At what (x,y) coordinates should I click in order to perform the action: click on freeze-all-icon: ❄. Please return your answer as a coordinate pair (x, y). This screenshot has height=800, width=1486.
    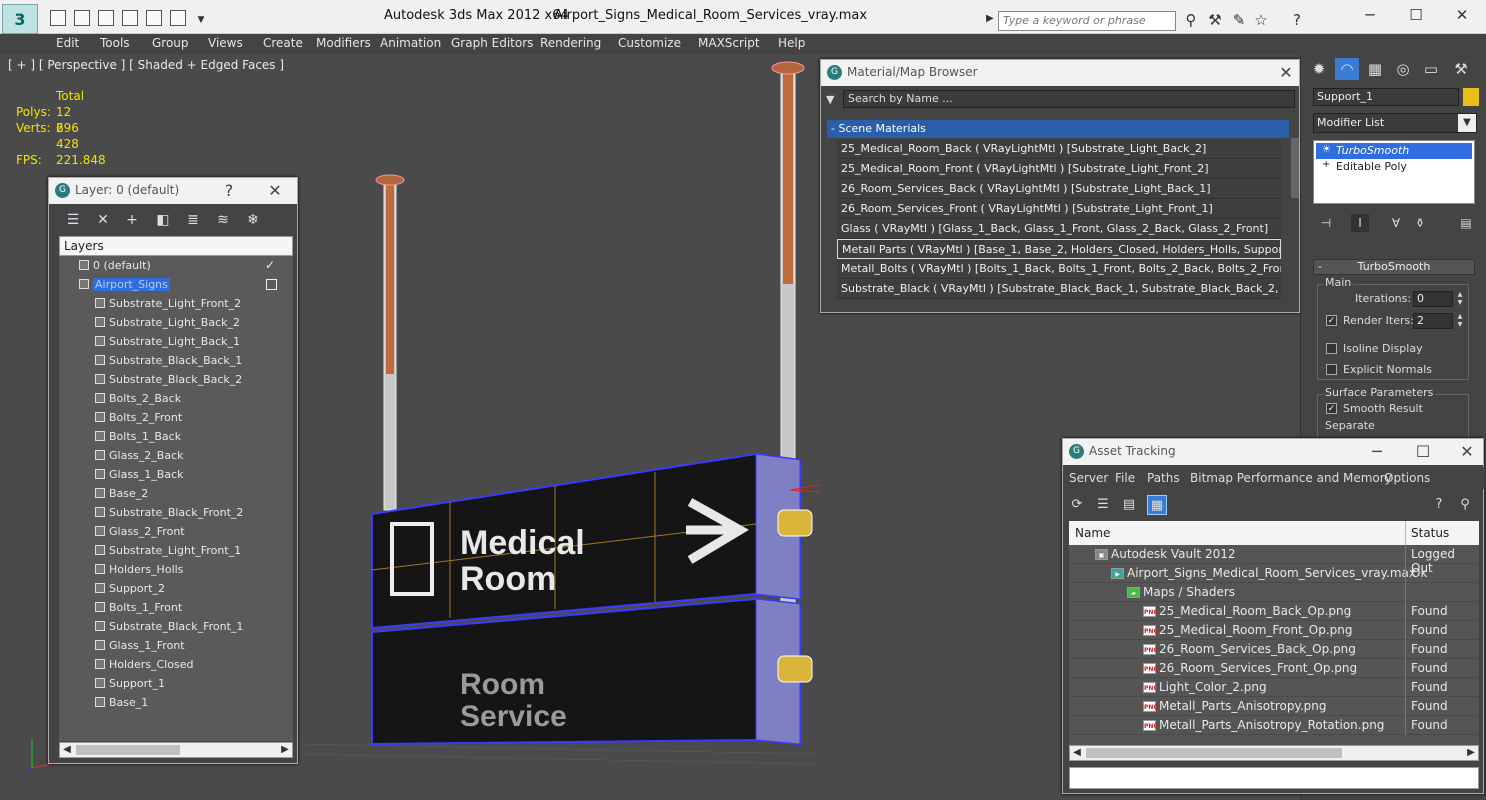
    Looking at the image, I should click on (253, 220).